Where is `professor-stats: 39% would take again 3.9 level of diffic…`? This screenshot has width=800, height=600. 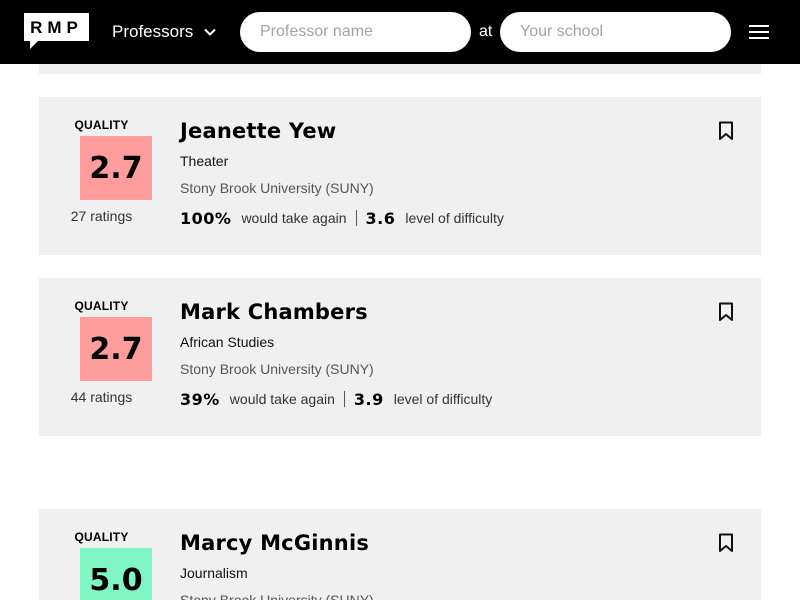 professor-stats: 39% would take again 3.9 level of diffic… is located at coordinates (336, 399).